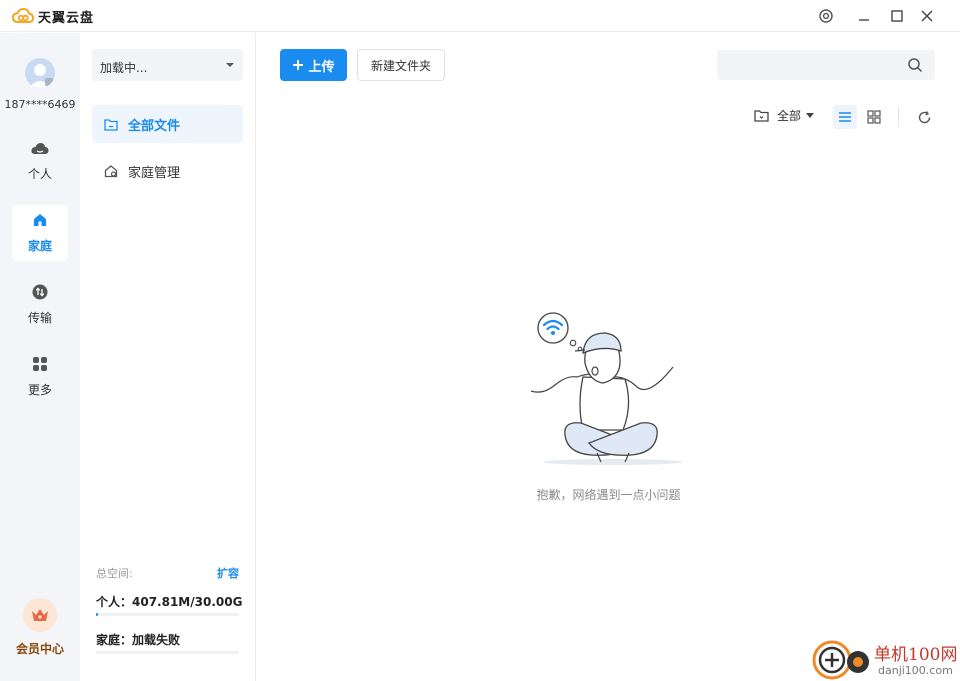  What do you see at coordinates (298, 65) in the screenshot?
I see `plus-icon` at bounding box center [298, 65].